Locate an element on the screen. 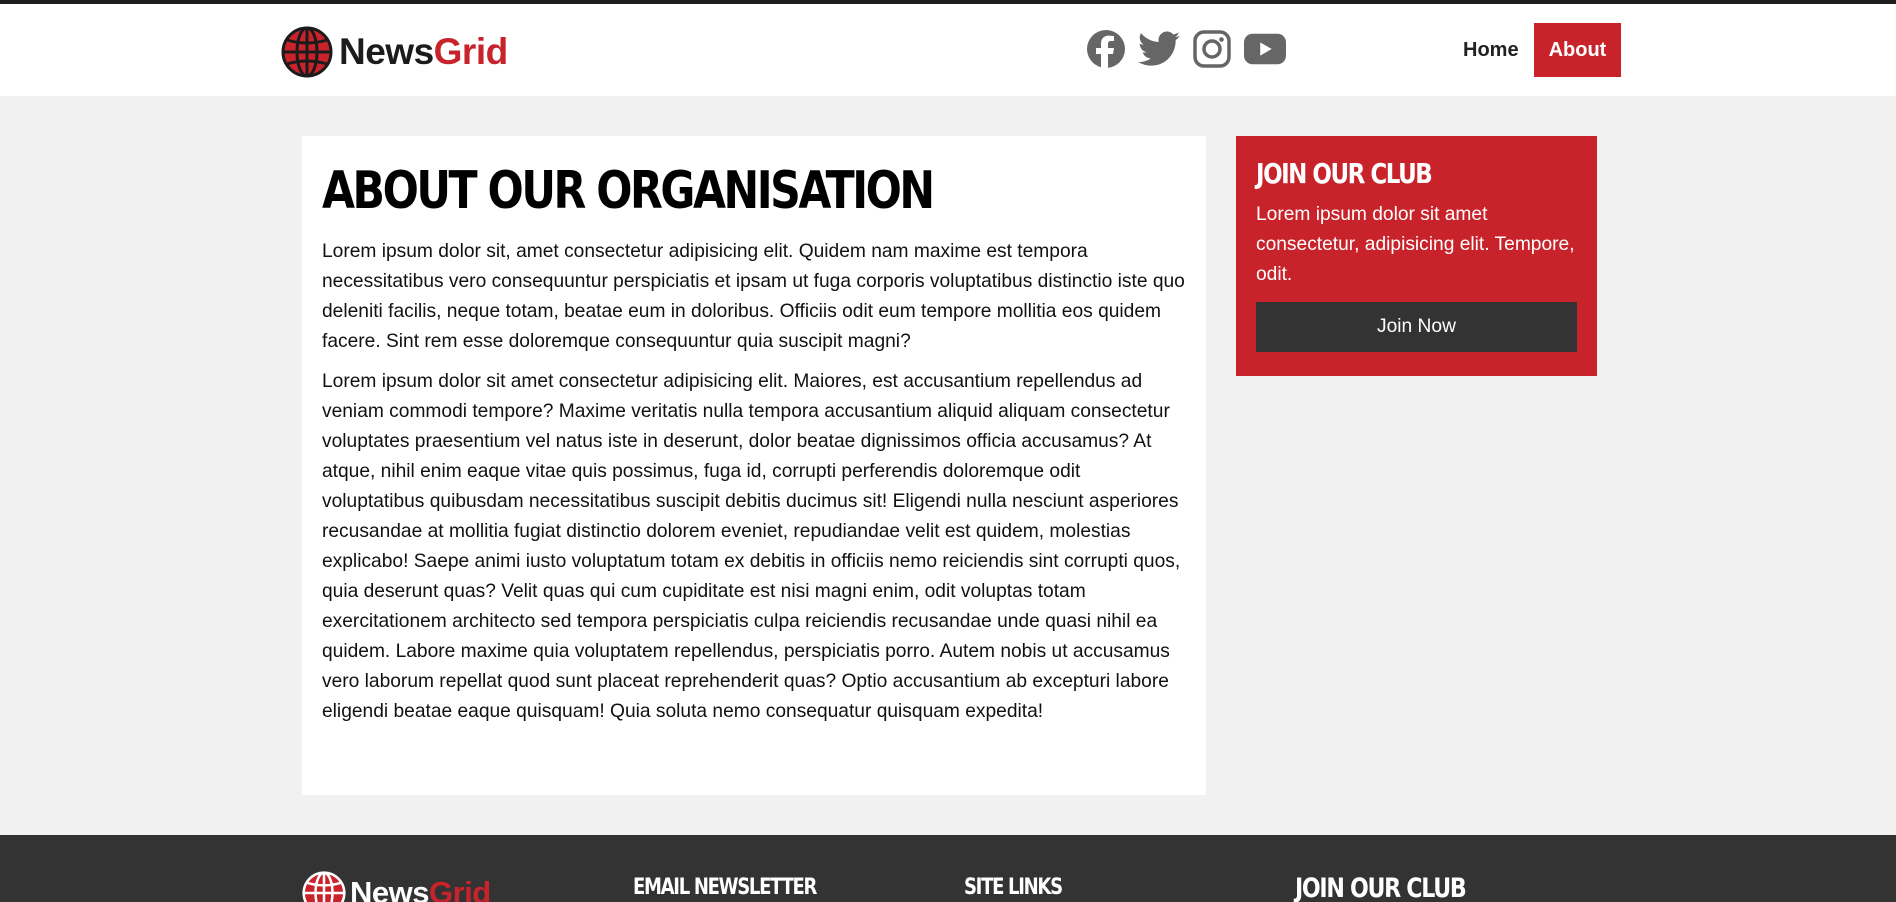 The height and width of the screenshot is (902, 1896). footer-logo-text: NewsGrid is located at coordinates (420, 888).